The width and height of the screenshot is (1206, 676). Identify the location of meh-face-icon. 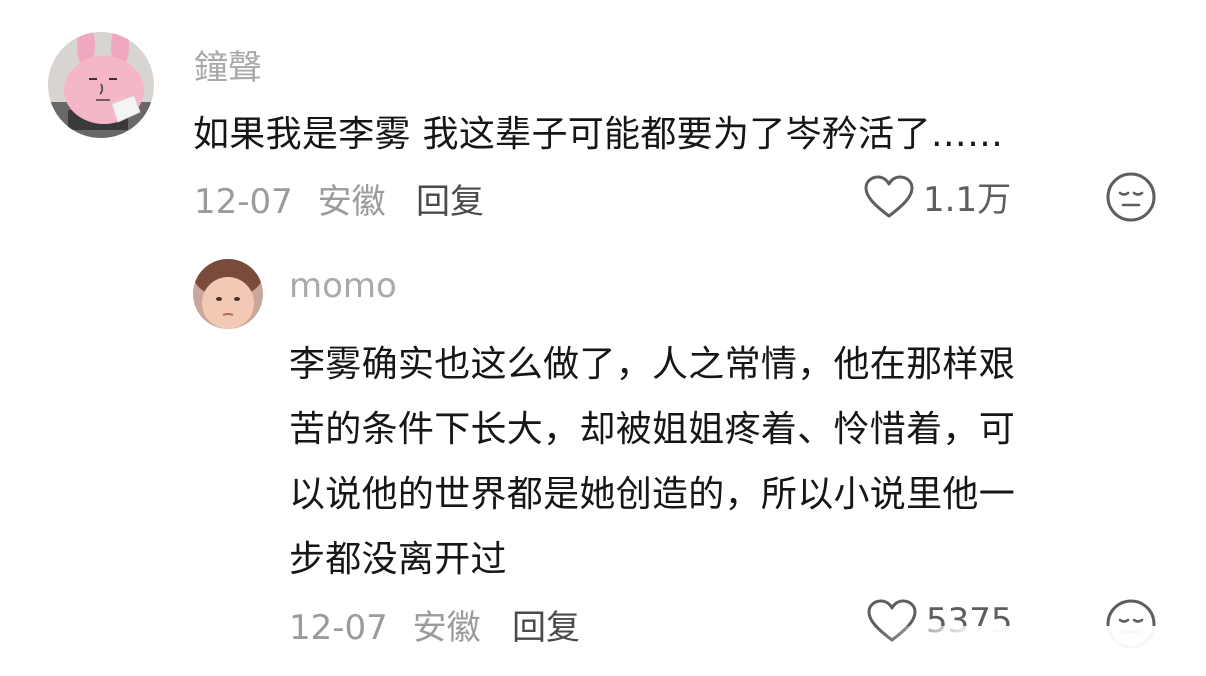
(1131, 197).